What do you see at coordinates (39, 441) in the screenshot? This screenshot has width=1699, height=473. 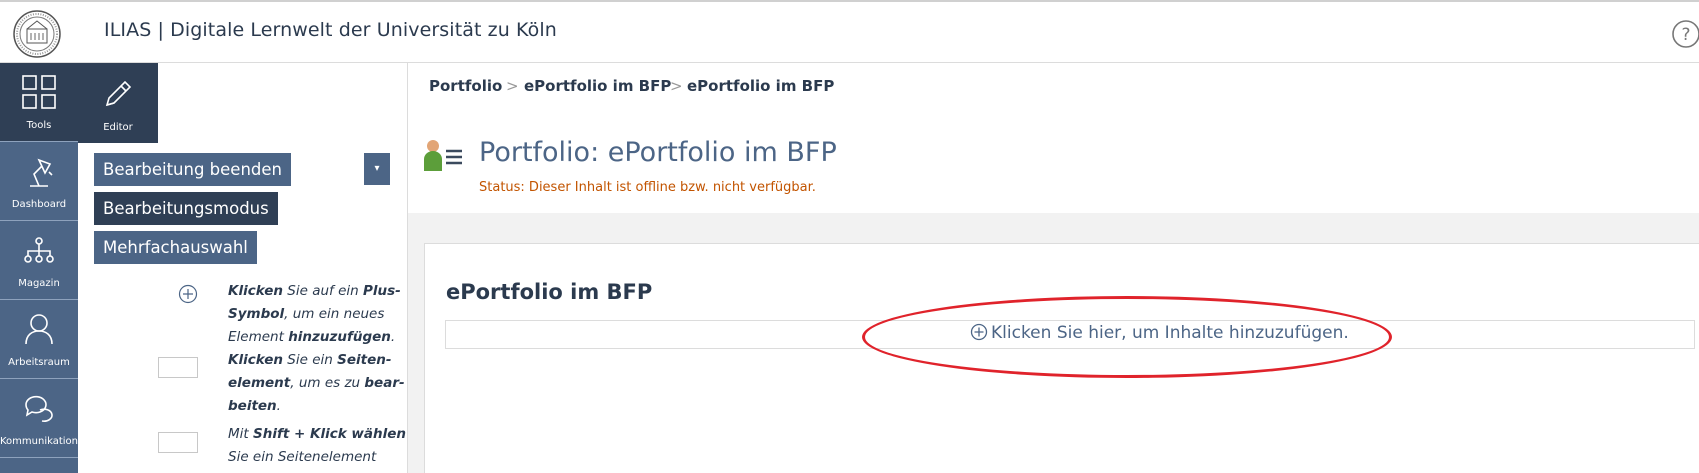 I see `mainbar-label: Kommunikation` at bounding box center [39, 441].